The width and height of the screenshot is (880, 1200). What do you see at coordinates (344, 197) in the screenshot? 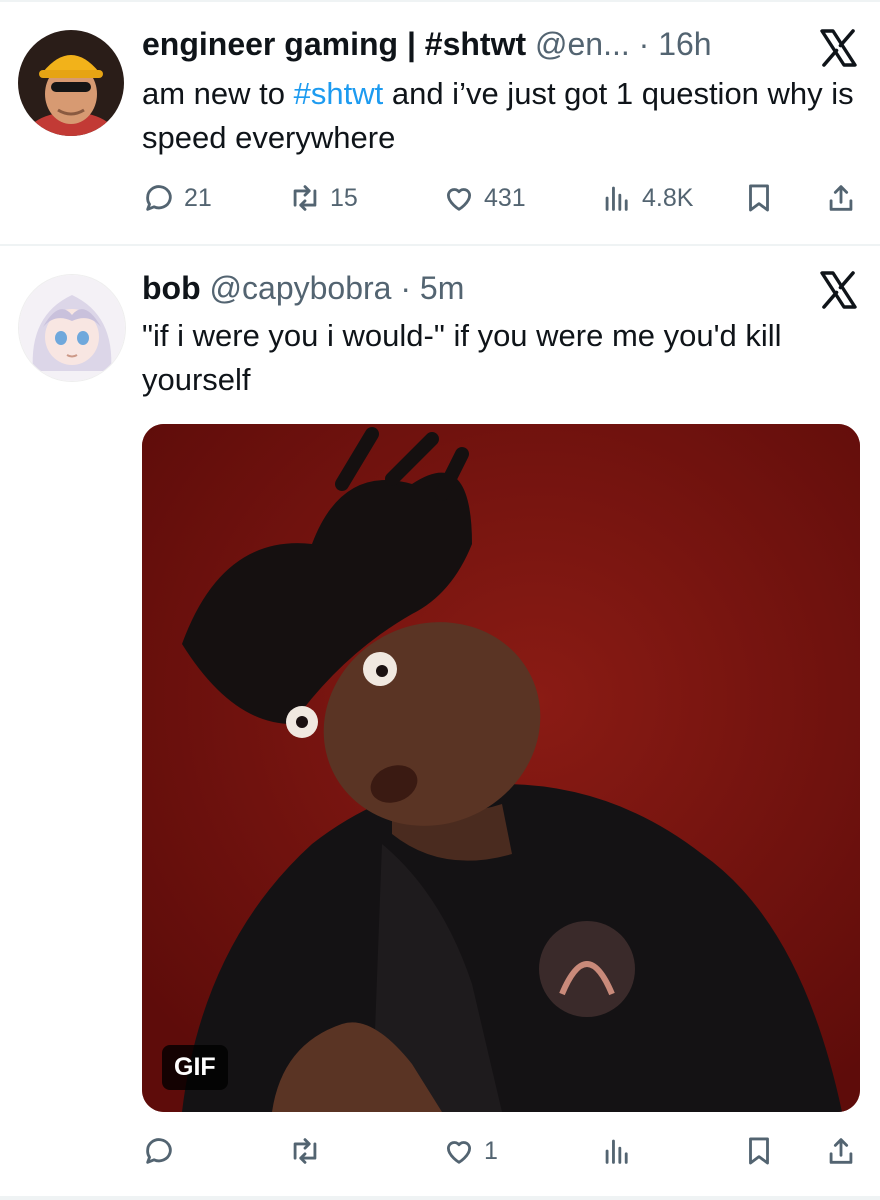
I see `retweet-count: 15` at bounding box center [344, 197].